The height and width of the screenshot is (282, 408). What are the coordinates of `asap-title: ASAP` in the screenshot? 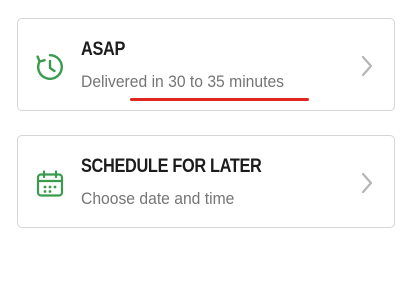 It's located at (103, 49).